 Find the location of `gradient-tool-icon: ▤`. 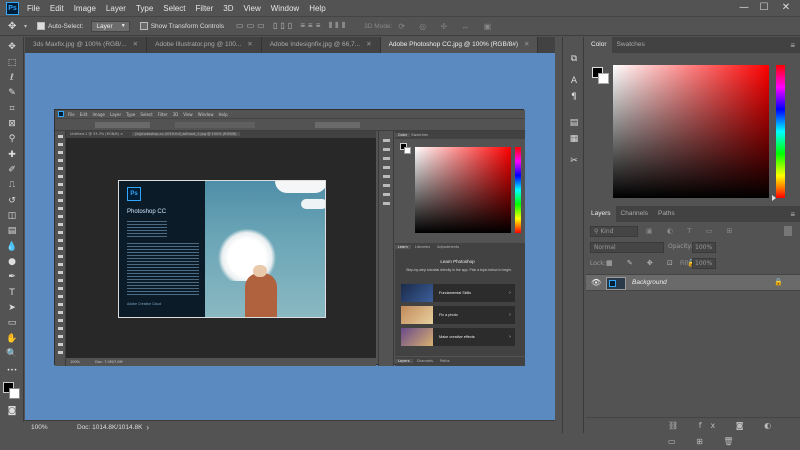

gradient-tool-icon: ▤ is located at coordinates (12, 231).